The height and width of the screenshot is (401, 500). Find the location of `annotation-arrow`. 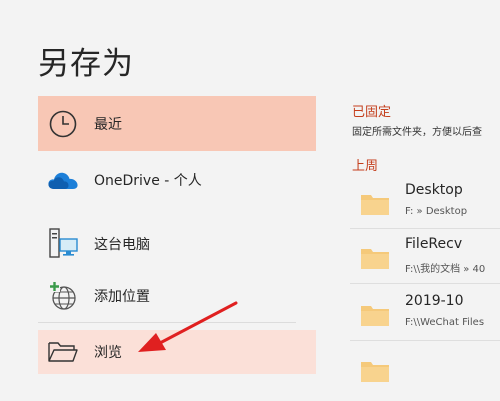

annotation-arrow is located at coordinates (188, 326).